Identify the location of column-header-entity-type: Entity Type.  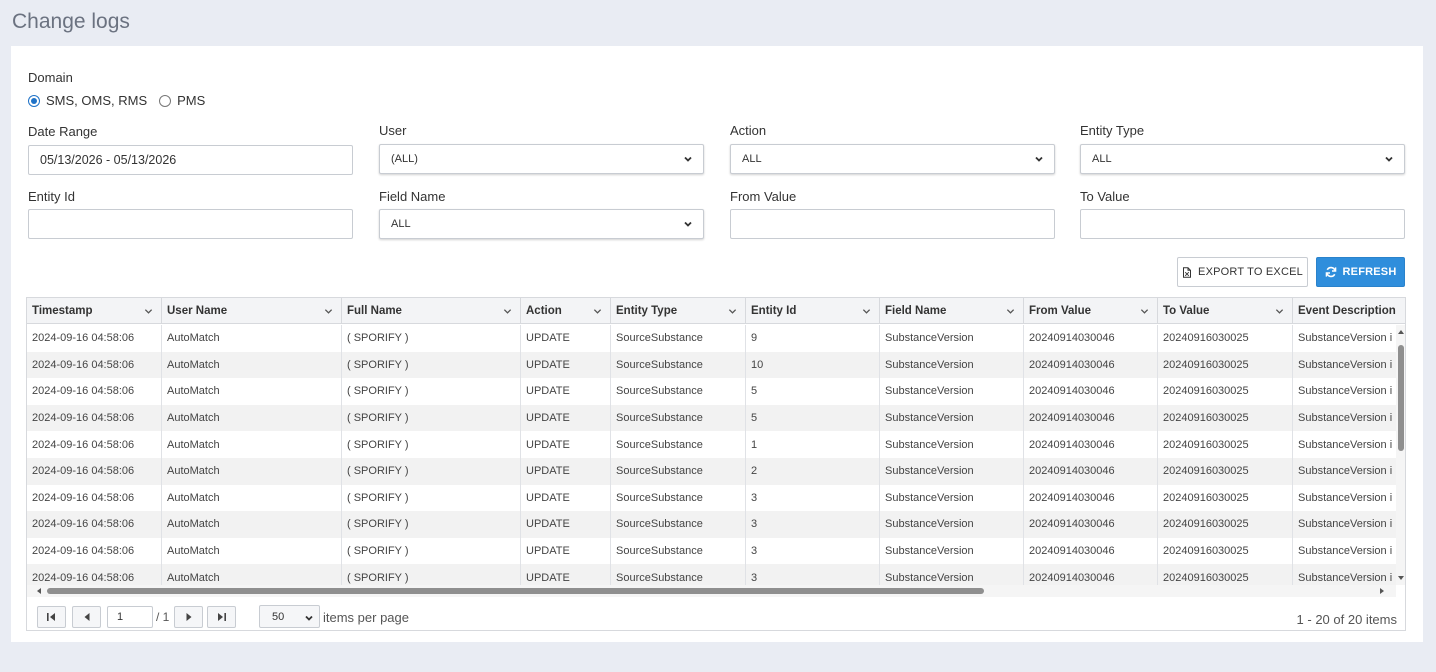
(678, 311).